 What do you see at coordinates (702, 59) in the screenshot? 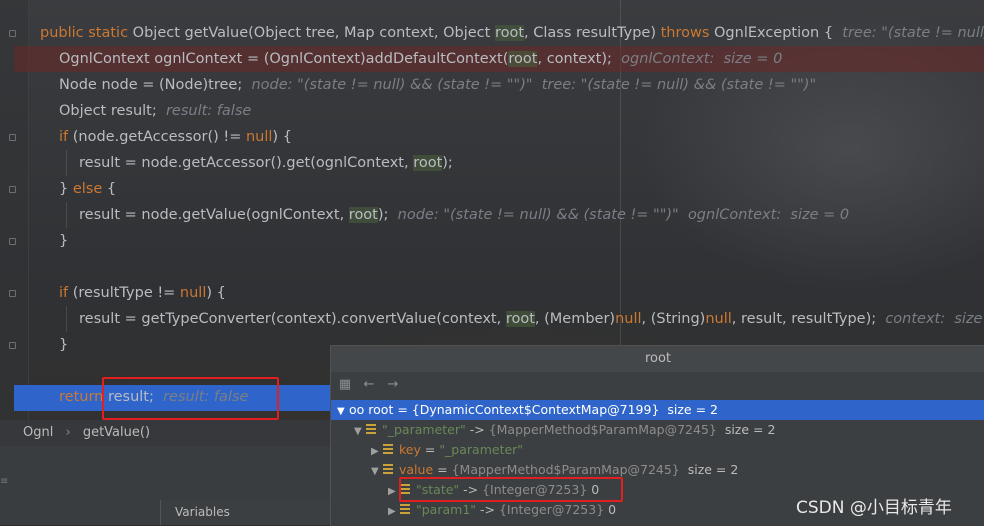
I see `inline-debug-hint: ognlContext: size = 0` at bounding box center [702, 59].